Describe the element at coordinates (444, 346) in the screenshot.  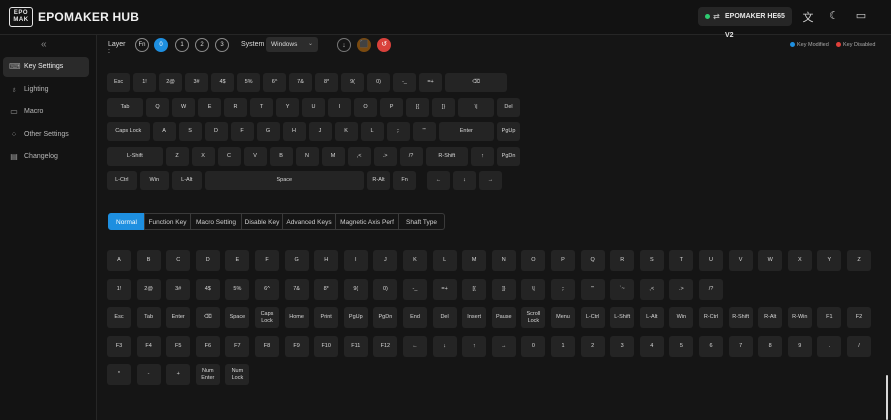
I see `palette-key: ↓` at that location.